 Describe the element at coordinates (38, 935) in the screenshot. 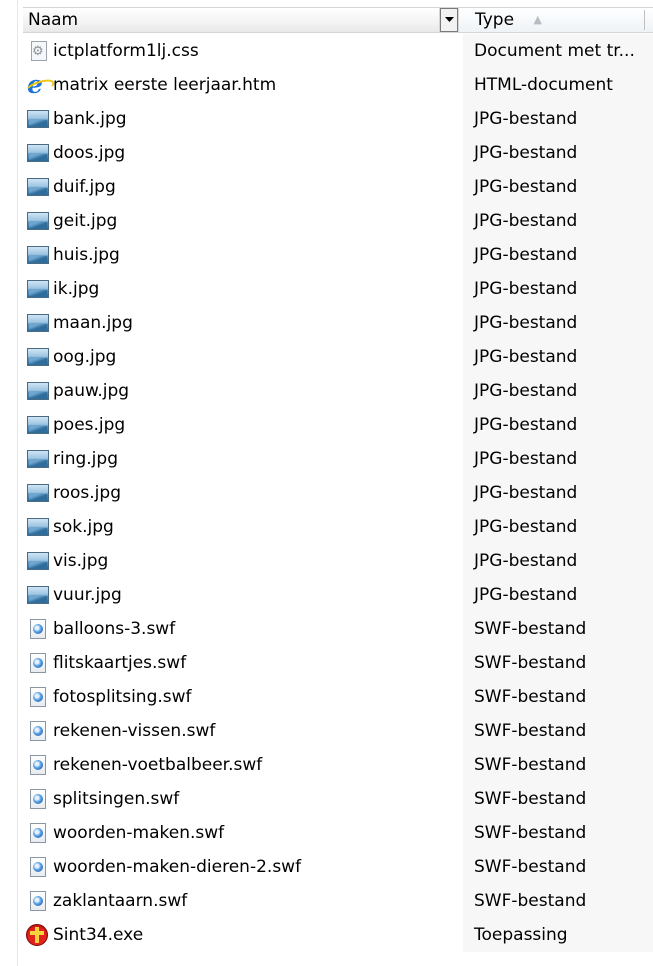

I see `exe-sint-icon` at that location.